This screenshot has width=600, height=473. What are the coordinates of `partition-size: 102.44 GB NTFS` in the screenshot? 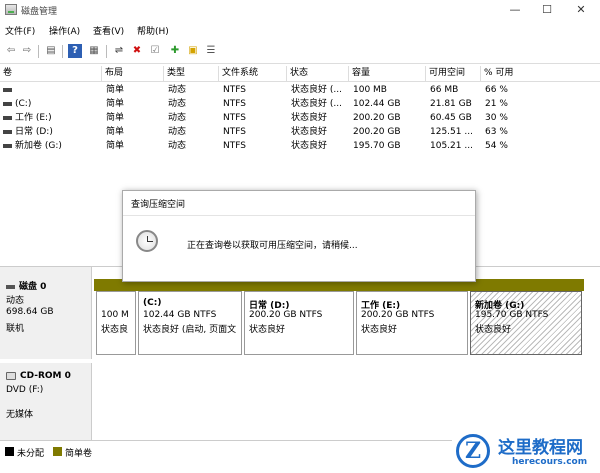 It's located at (180, 315).